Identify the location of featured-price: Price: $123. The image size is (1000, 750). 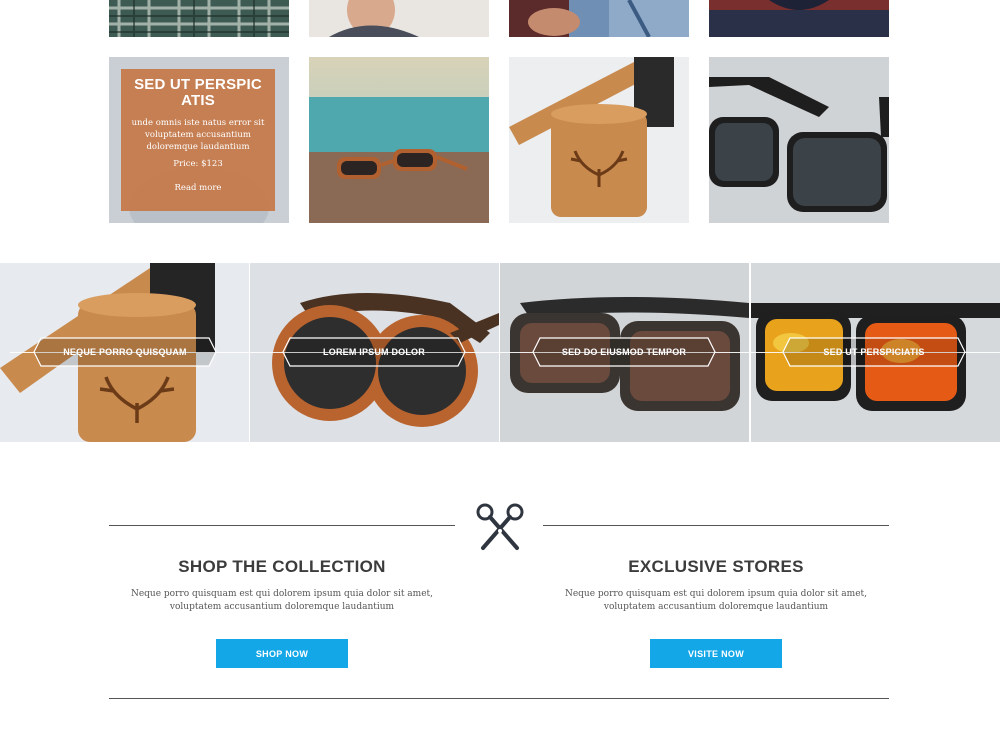
(198, 164).